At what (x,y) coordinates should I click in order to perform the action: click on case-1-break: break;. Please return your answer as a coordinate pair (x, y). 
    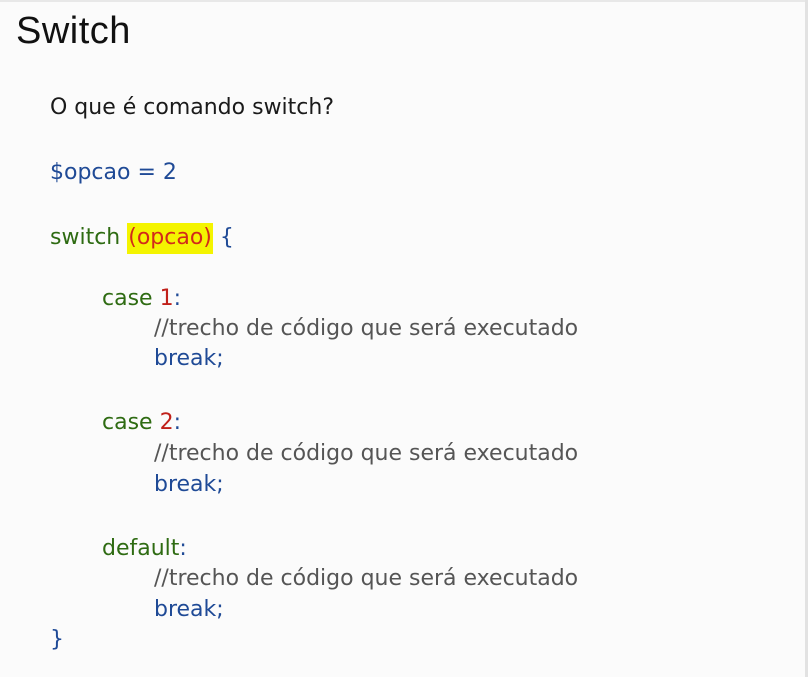
    Looking at the image, I should click on (189, 358).